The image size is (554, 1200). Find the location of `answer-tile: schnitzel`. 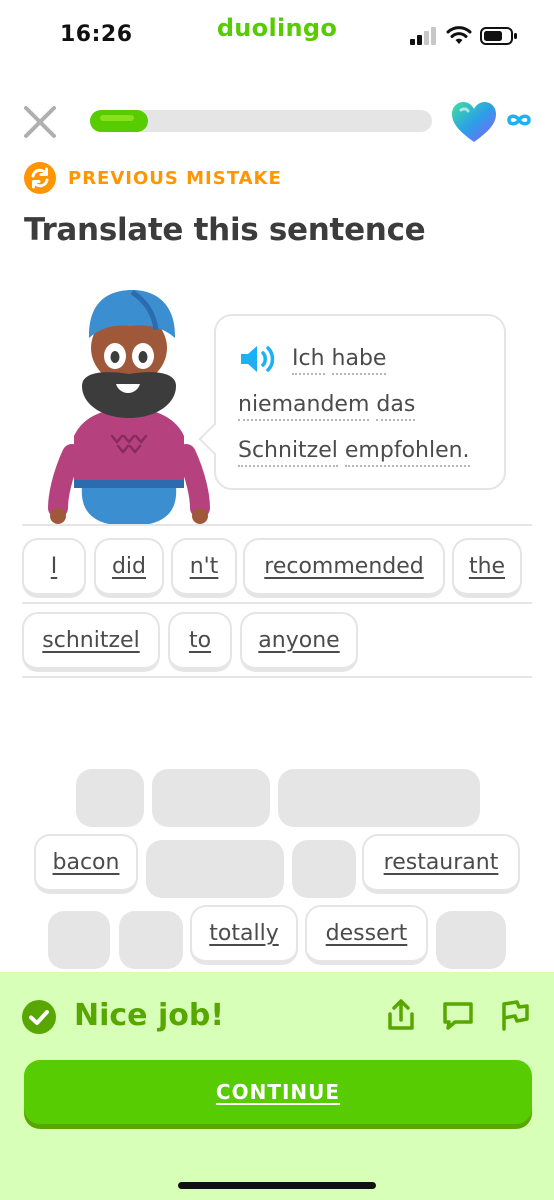

answer-tile: schnitzel is located at coordinates (91, 642).